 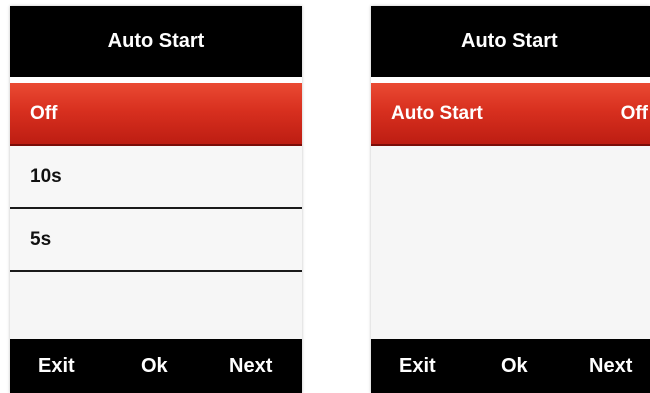 What do you see at coordinates (634, 113) in the screenshot?
I see `setting-value: Off` at bounding box center [634, 113].